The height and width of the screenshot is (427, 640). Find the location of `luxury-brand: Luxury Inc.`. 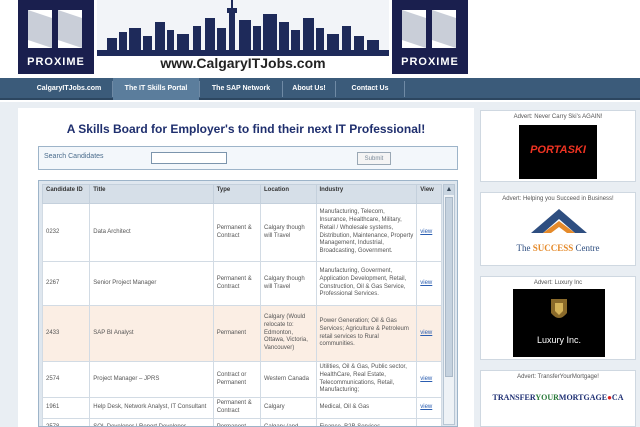

luxury-brand: Luxury Inc. is located at coordinates (559, 340).